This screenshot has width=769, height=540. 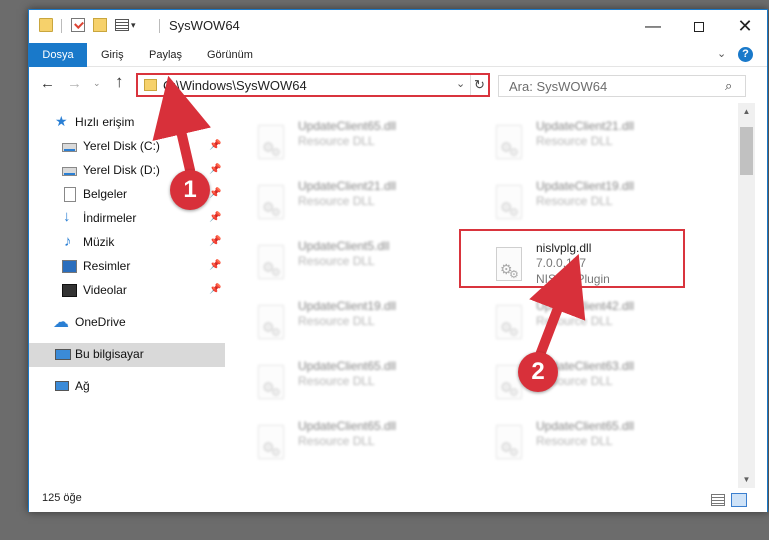 What do you see at coordinates (190, 190) in the screenshot?
I see `step-marker-1: 1` at bounding box center [190, 190].